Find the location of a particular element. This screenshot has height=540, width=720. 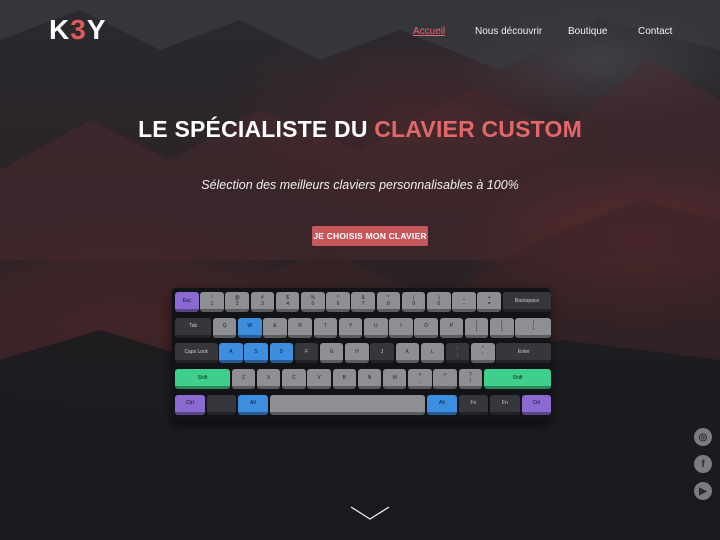

key-b: B is located at coordinates (344, 379).